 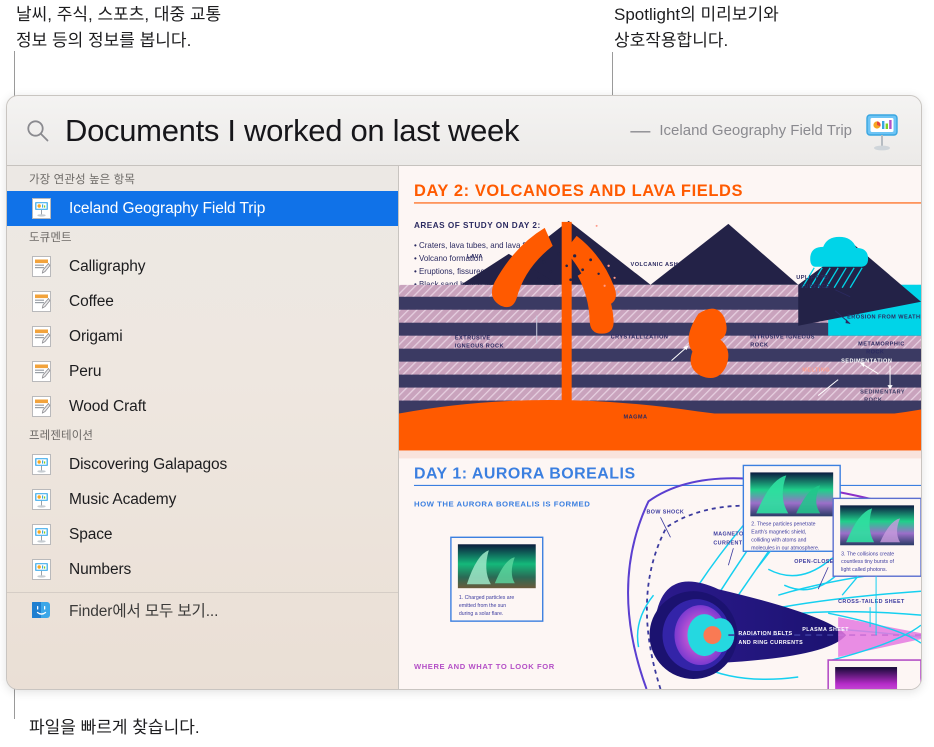 I want to click on result-row-calligraphy: Calligraphy, so click(x=202, y=266).